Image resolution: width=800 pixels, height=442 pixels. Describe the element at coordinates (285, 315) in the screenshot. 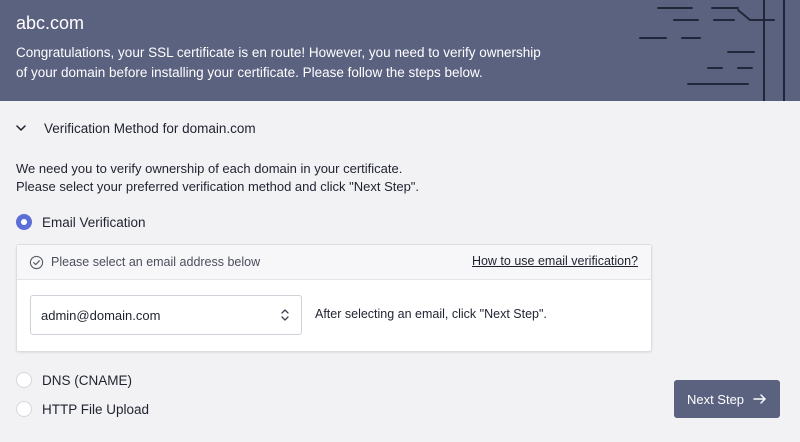

I see `up-down-chevron-icon` at that location.